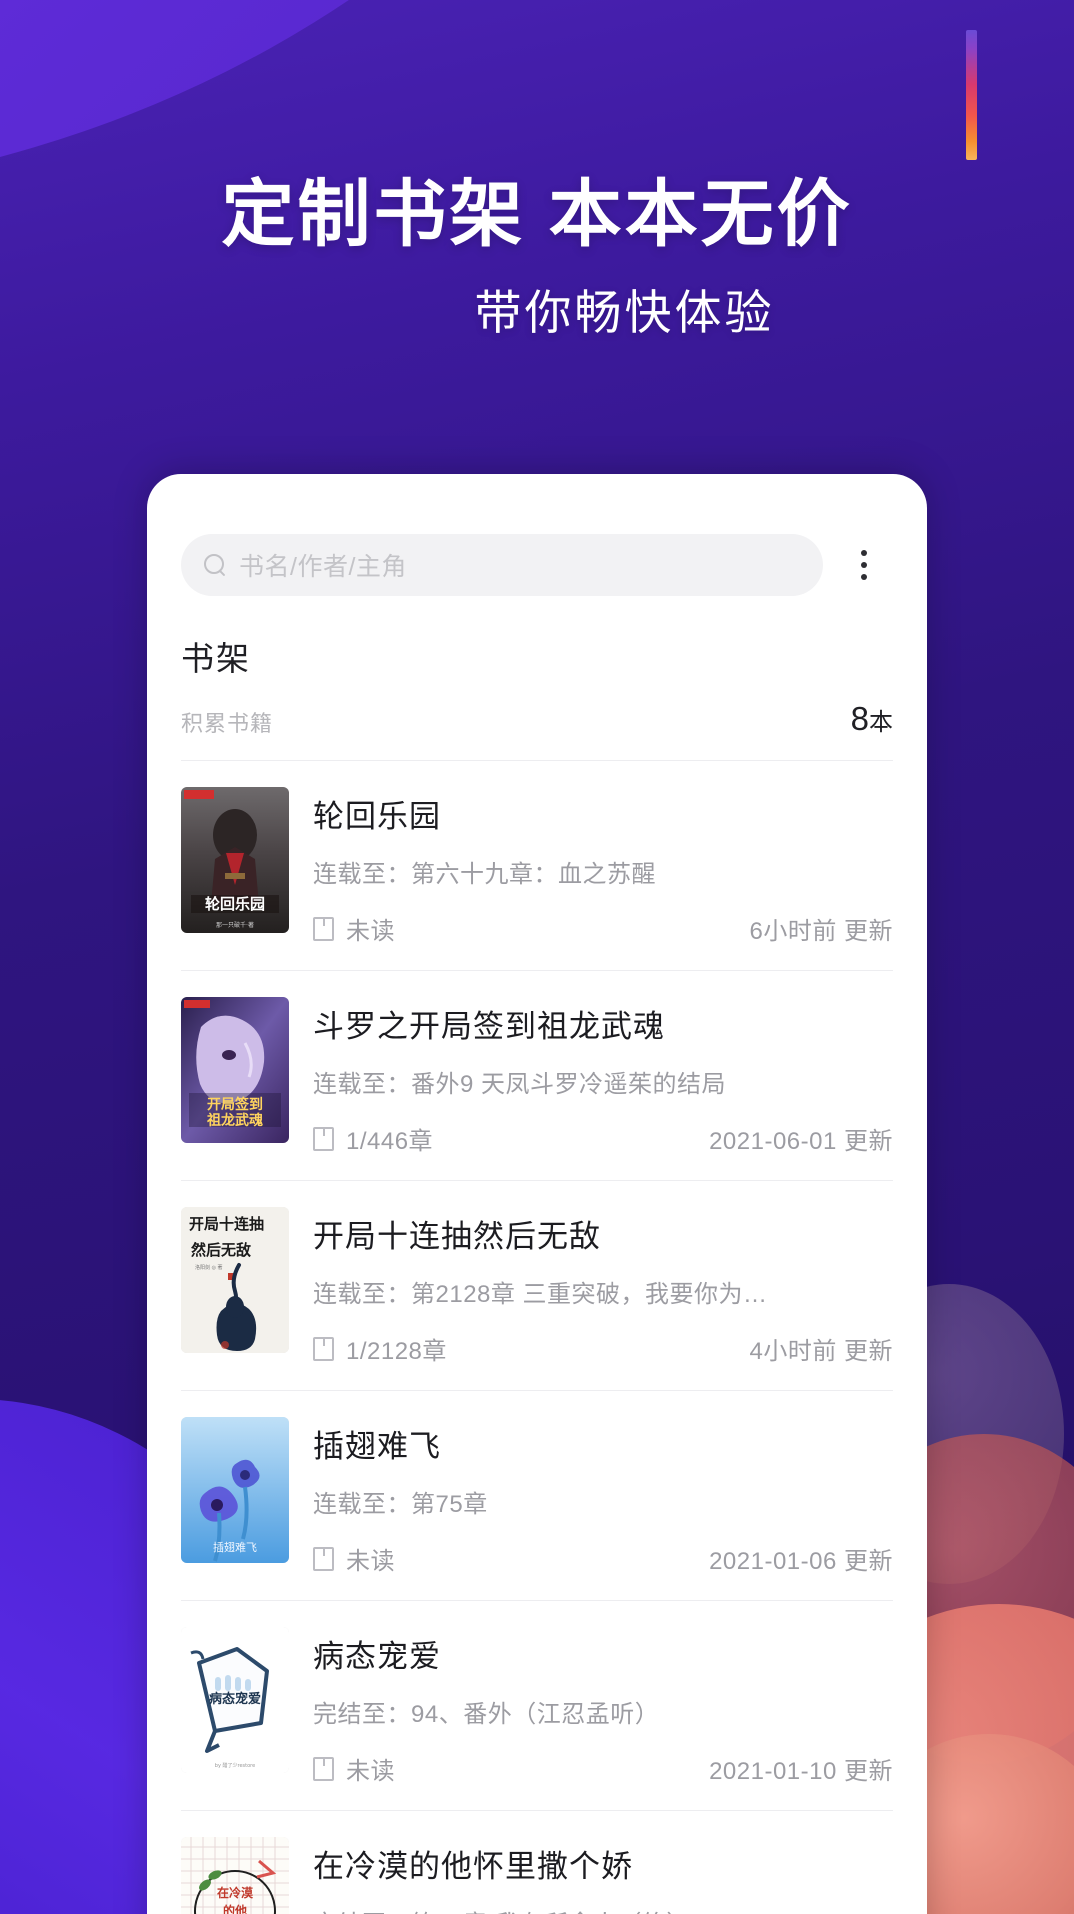  Describe the element at coordinates (400, 1504) in the screenshot. I see `book-chapter: 连载至：第75章` at that location.